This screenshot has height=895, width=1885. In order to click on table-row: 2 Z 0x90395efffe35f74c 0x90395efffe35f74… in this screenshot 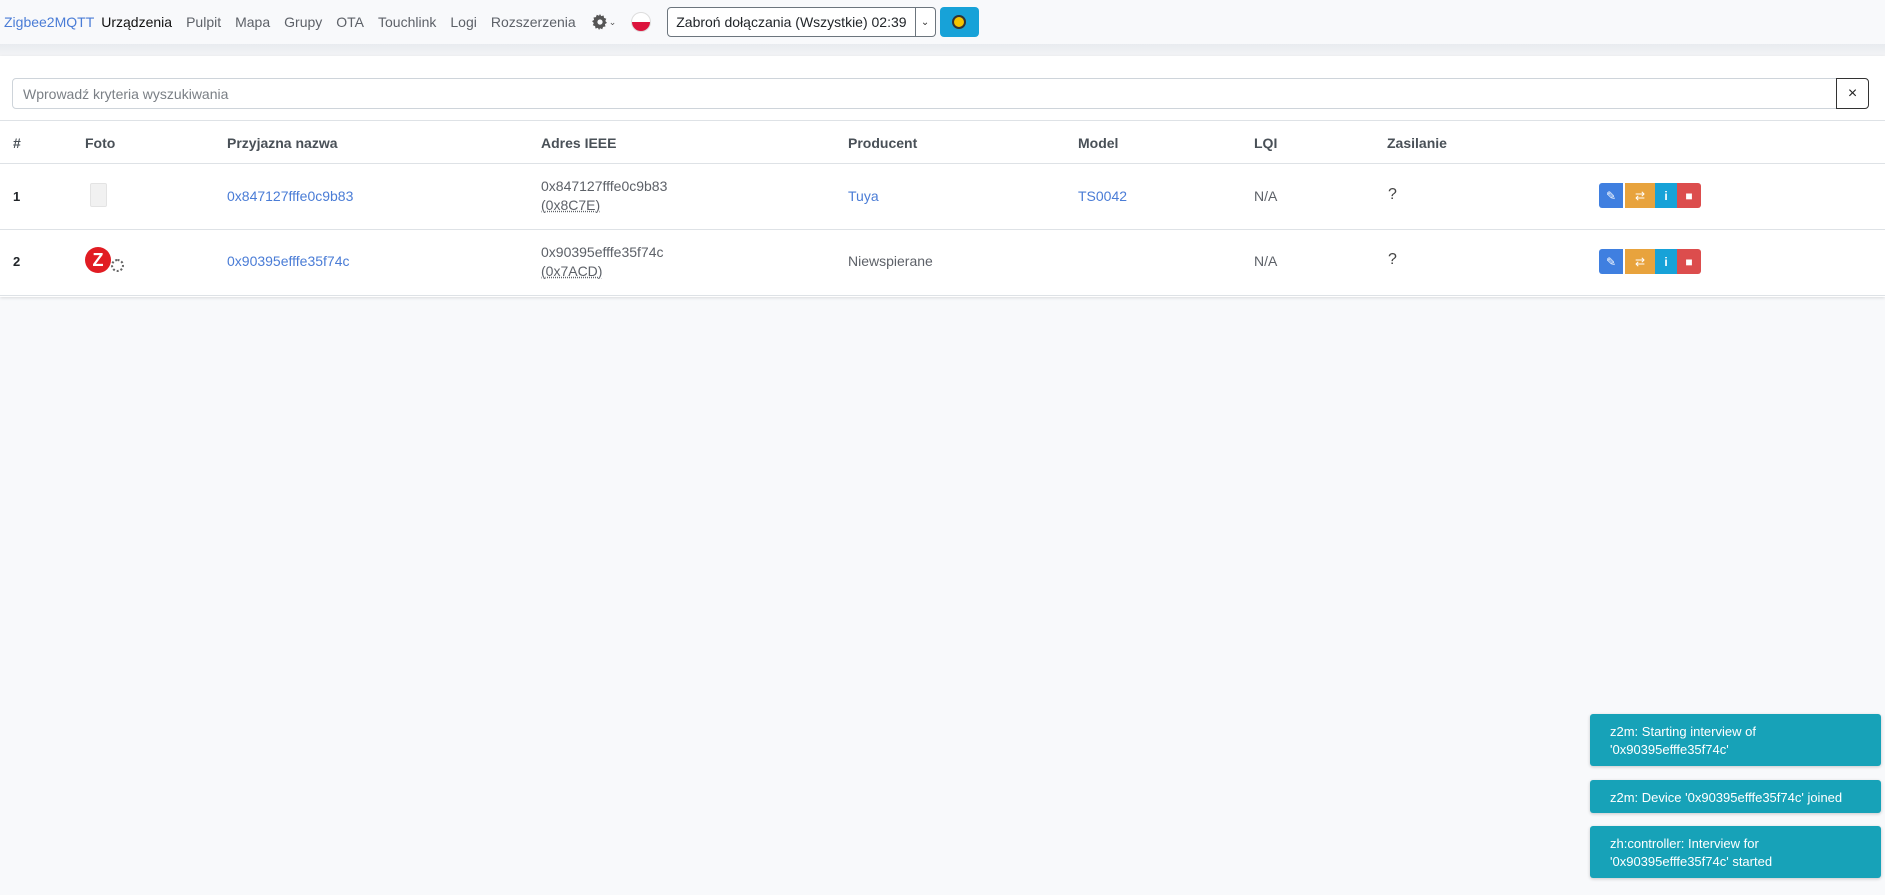, I will do `click(942, 263)`.